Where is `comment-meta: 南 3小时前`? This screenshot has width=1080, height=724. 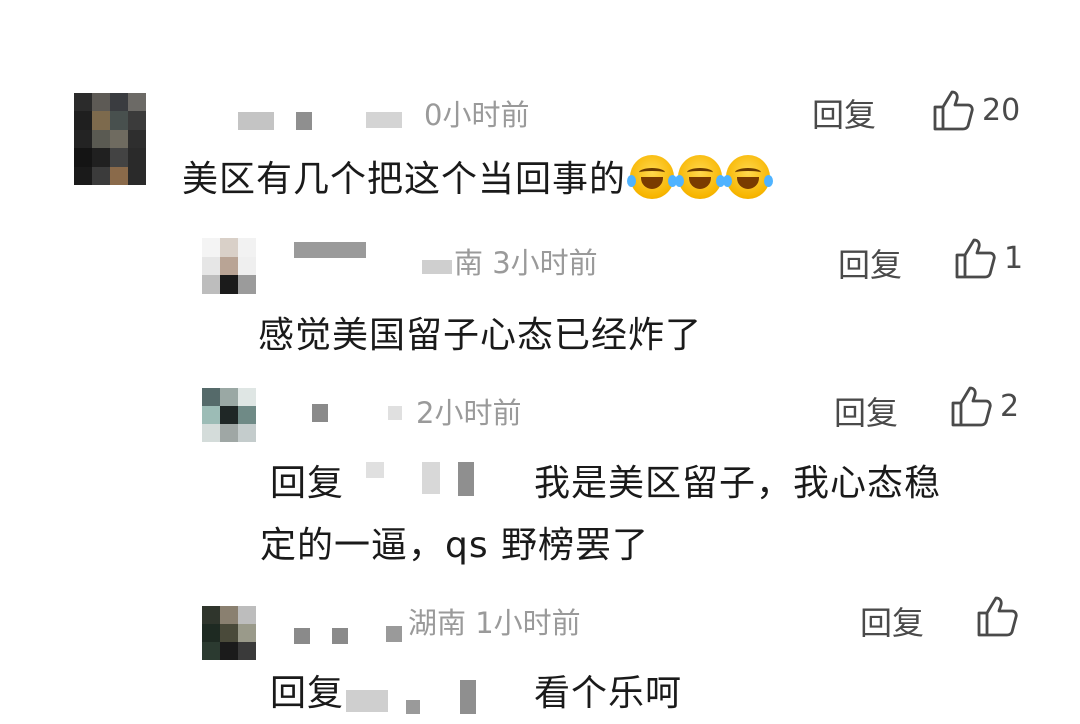
comment-meta: 南 3小时前 is located at coordinates (526, 263).